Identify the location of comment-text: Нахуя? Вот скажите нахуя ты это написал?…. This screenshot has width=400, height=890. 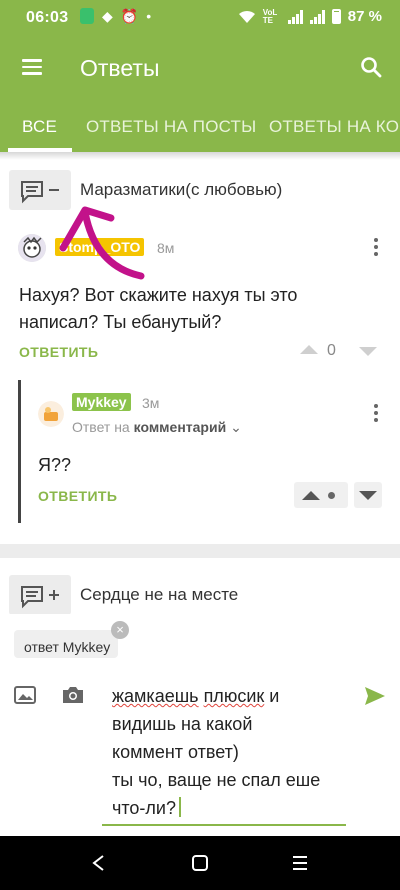
(158, 308).